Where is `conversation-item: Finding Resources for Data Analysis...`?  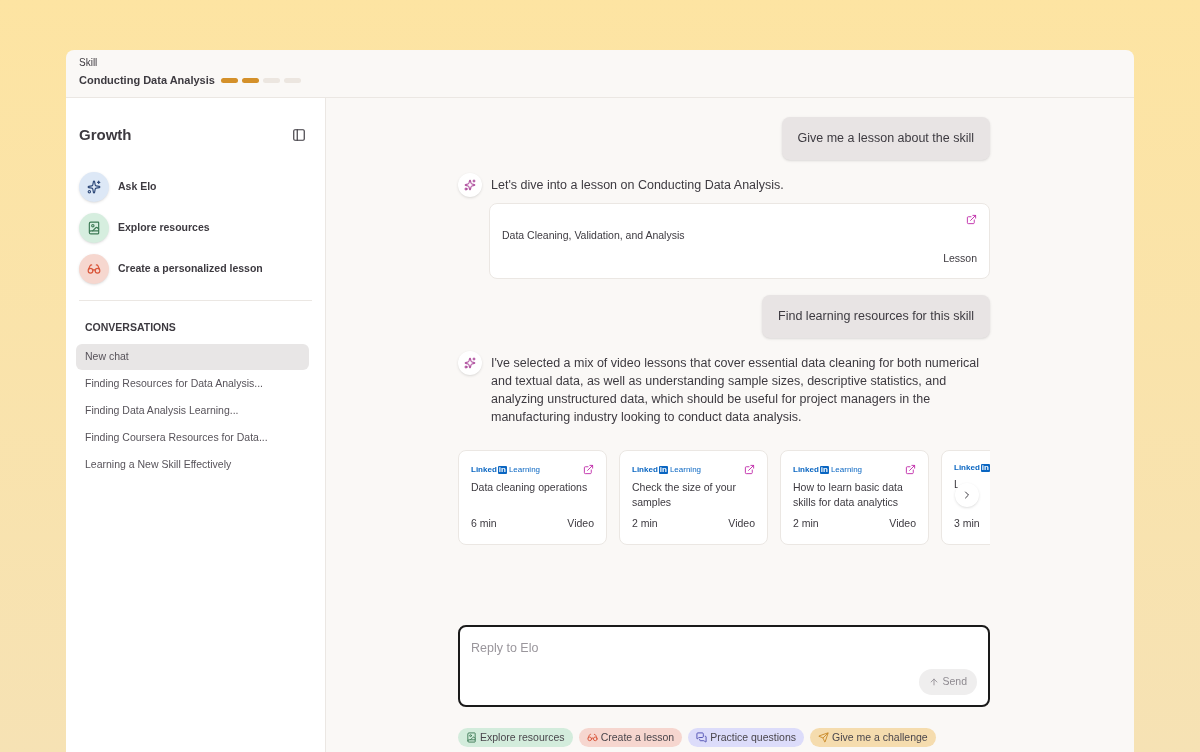 conversation-item: Finding Resources for Data Analysis... is located at coordinates (192, 384).